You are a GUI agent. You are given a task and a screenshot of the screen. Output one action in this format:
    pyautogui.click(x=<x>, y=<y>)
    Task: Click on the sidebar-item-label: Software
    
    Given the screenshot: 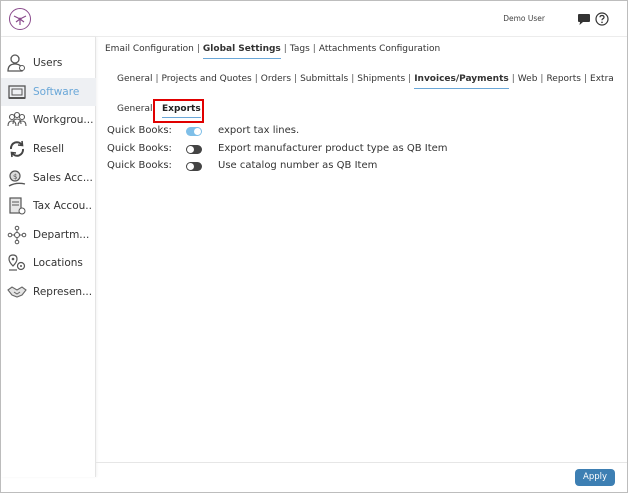 What is the action you would take?
    pyautogui.click(x=56, y=92)
    